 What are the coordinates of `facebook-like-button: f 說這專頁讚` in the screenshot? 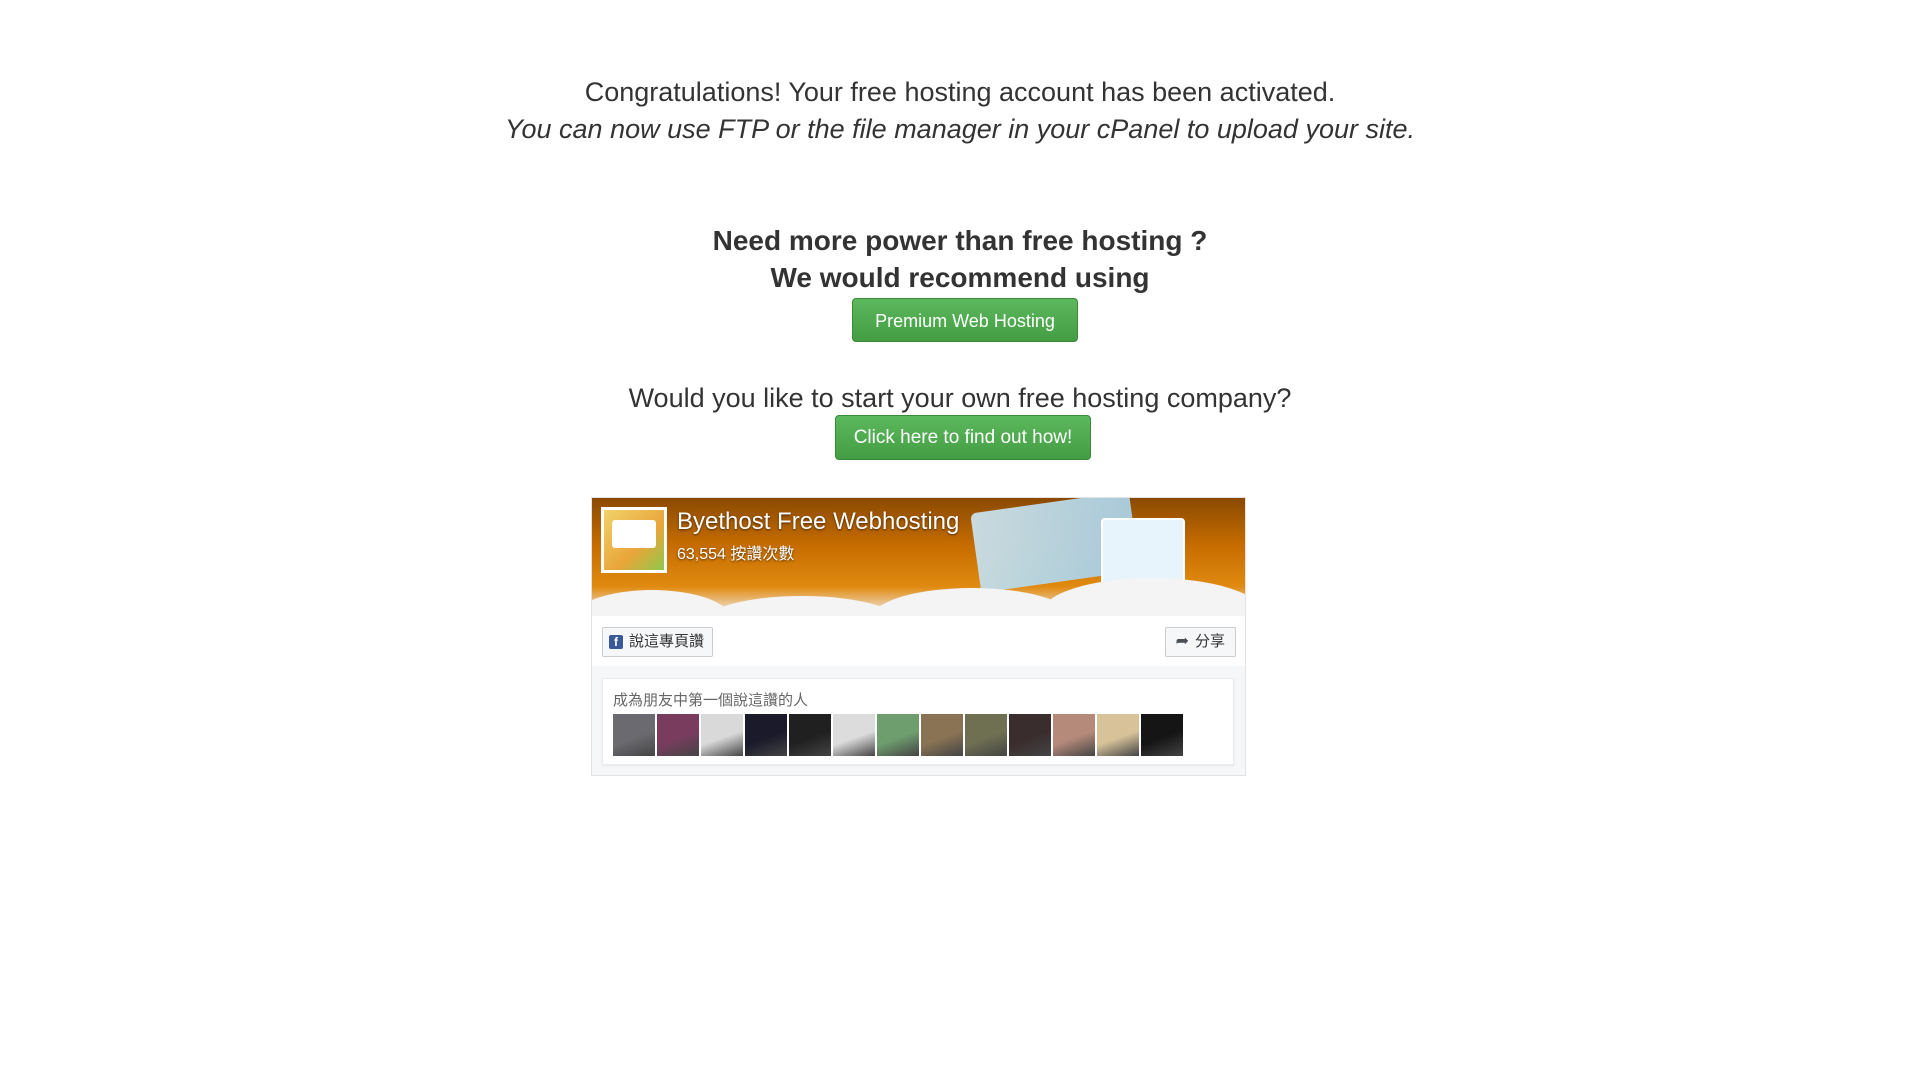 It's located at (658, 642).